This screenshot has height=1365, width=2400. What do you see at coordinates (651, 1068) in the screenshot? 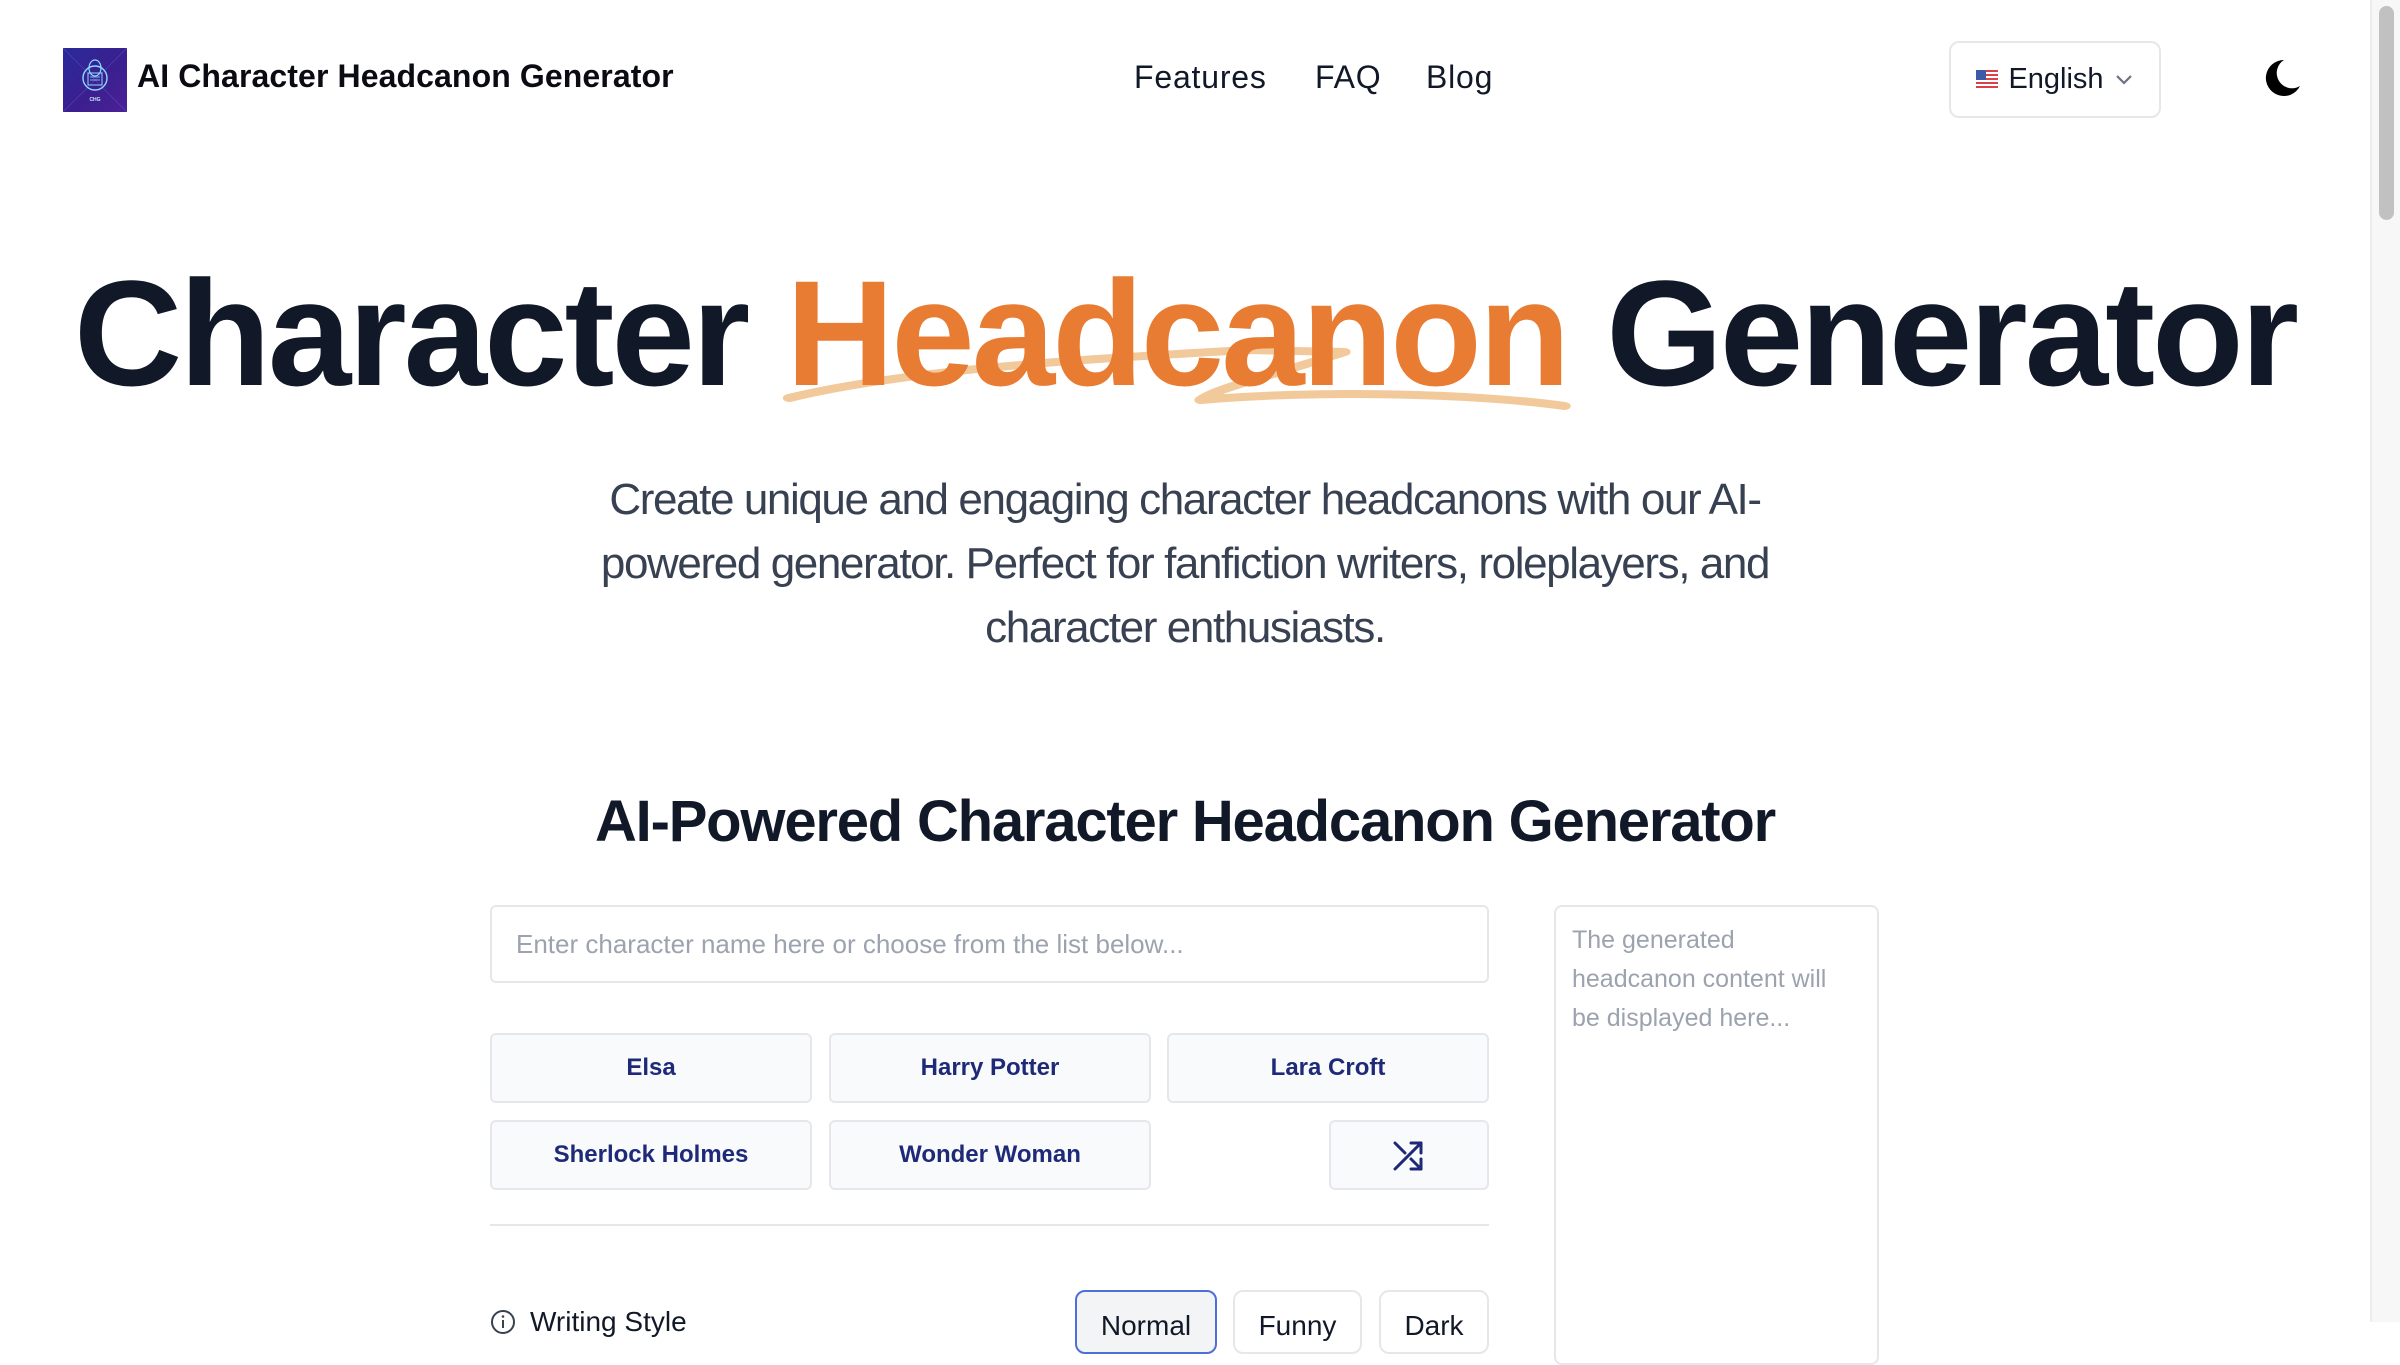
I see `character-button-elsa: Elsa` at bounding box center [651, 1068].